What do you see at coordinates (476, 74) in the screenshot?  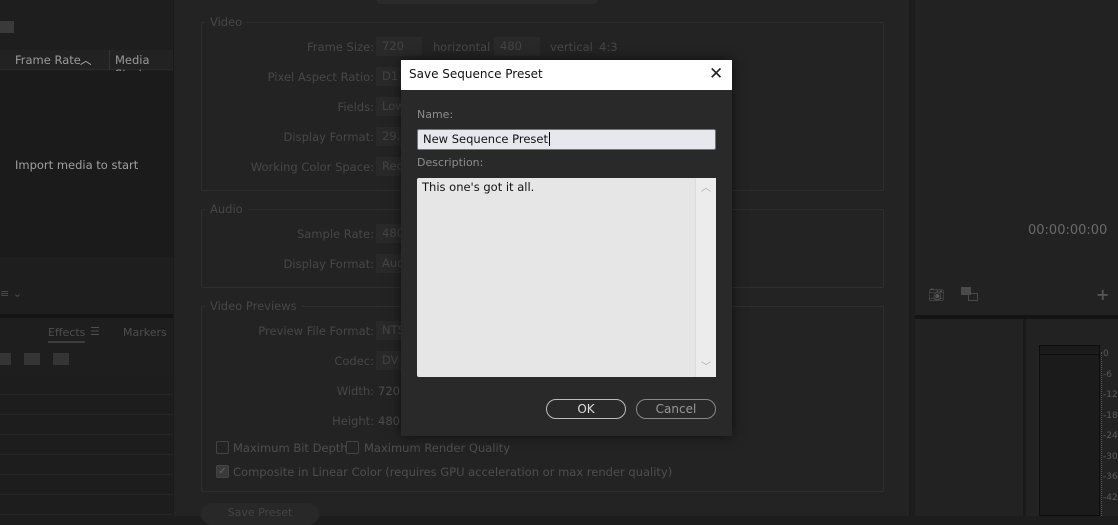 I see `dialog-title: Save Sequence Preset` at bounding box center [476, 74].